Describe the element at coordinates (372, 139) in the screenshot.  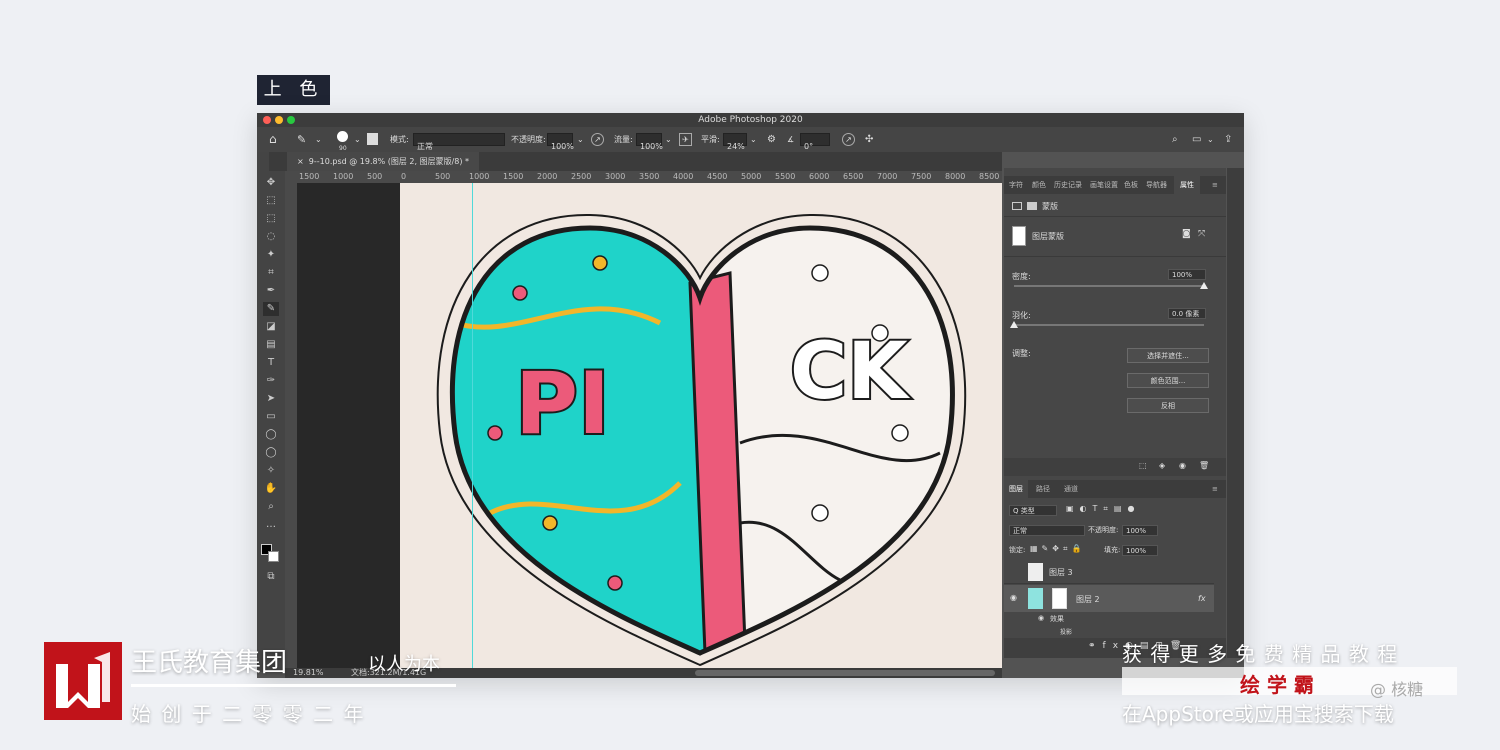
I see `brush-panel-toggle-icon` at that location.